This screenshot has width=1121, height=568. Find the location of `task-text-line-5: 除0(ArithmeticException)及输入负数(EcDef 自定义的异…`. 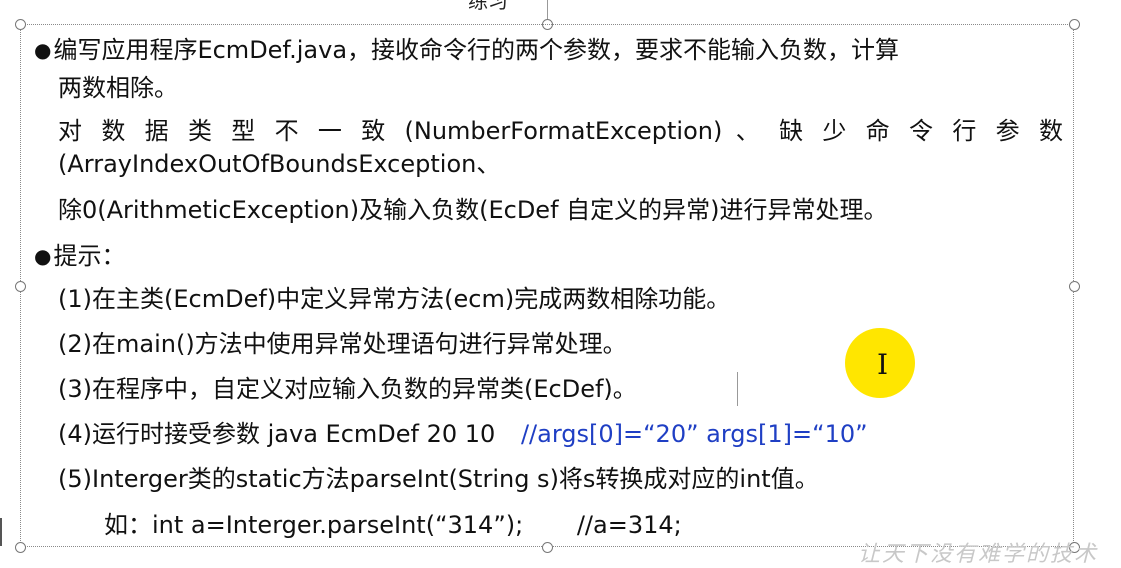

task-text-line-5: 除0(ArithmeticException)及输入负数(EcDef 自定义的异… is located at coordinates (473, 210).